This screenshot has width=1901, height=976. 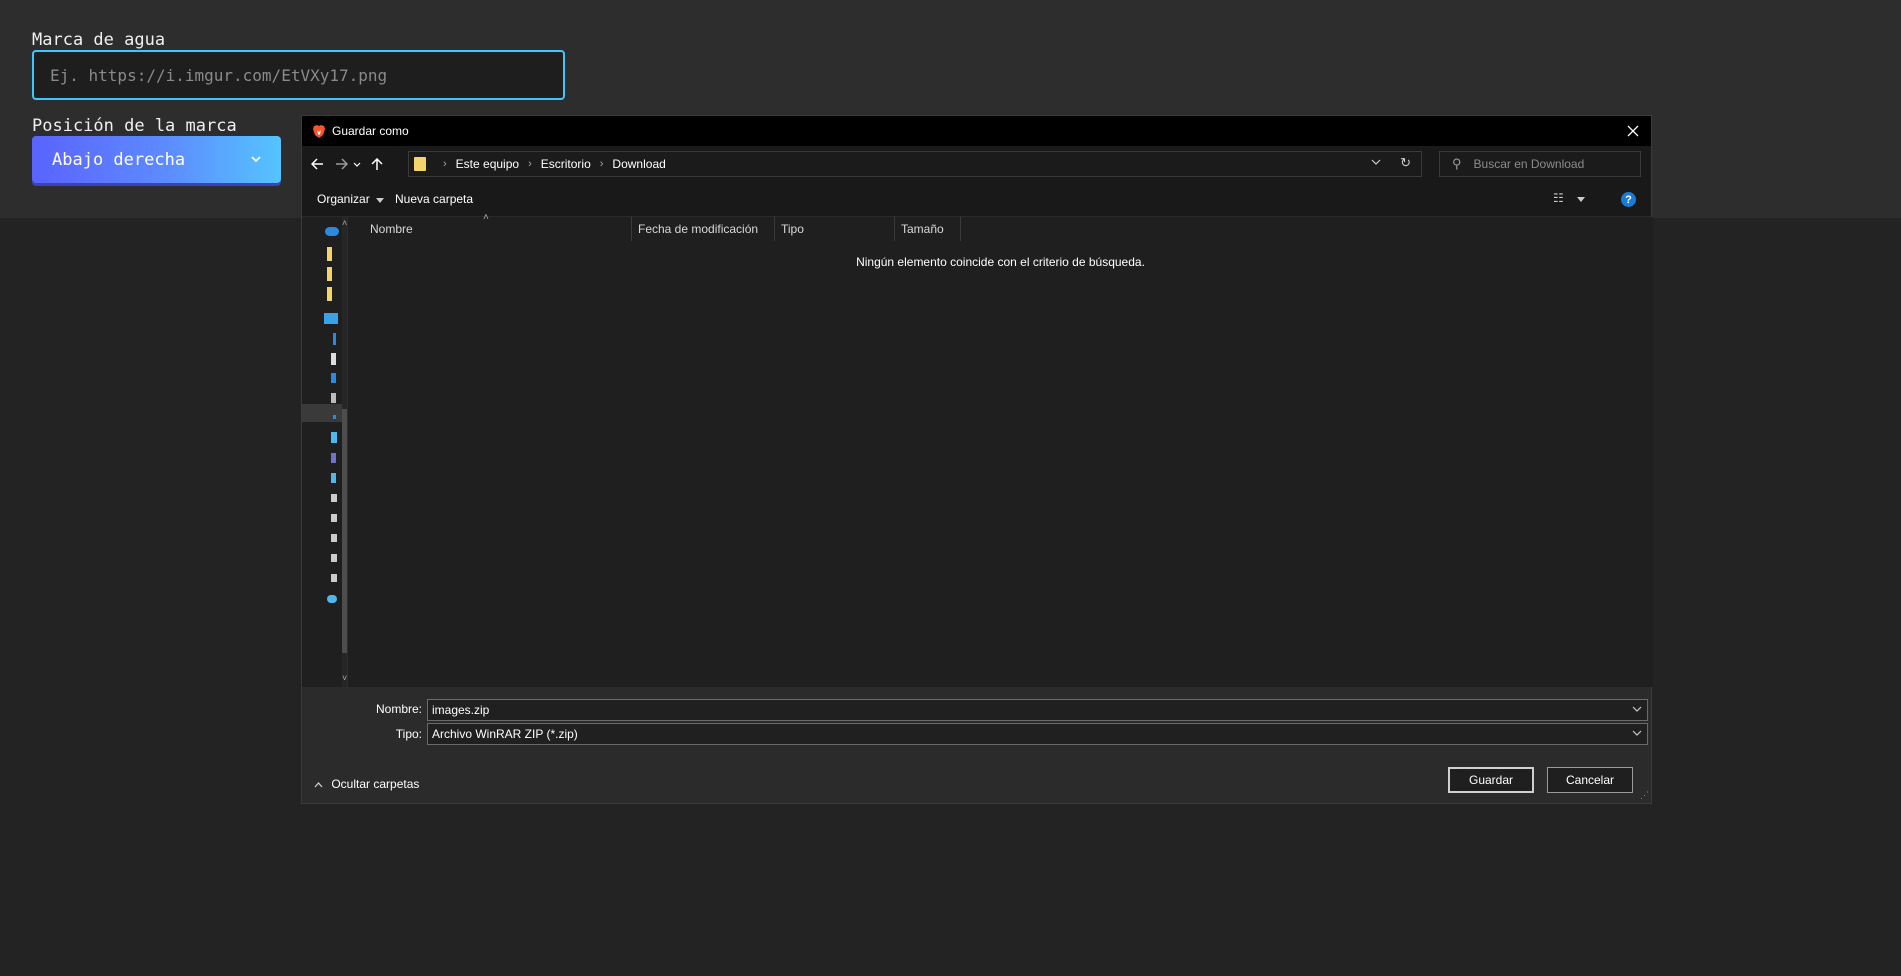 What do you see at coordinates (298, 75) in the screenshot?
I see `watermark-input` at bounding box center [298, 75].